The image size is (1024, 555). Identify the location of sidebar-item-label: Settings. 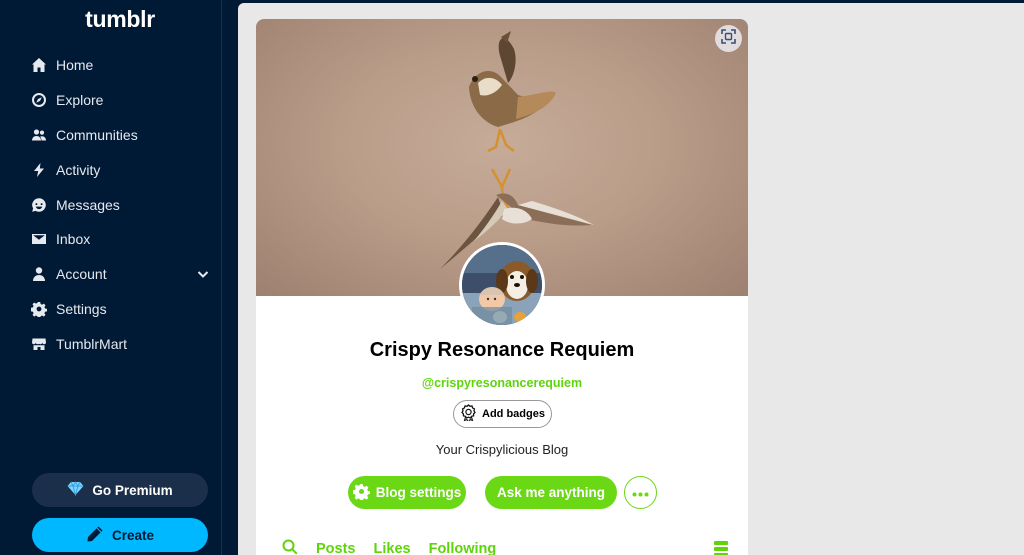
(81, 308).